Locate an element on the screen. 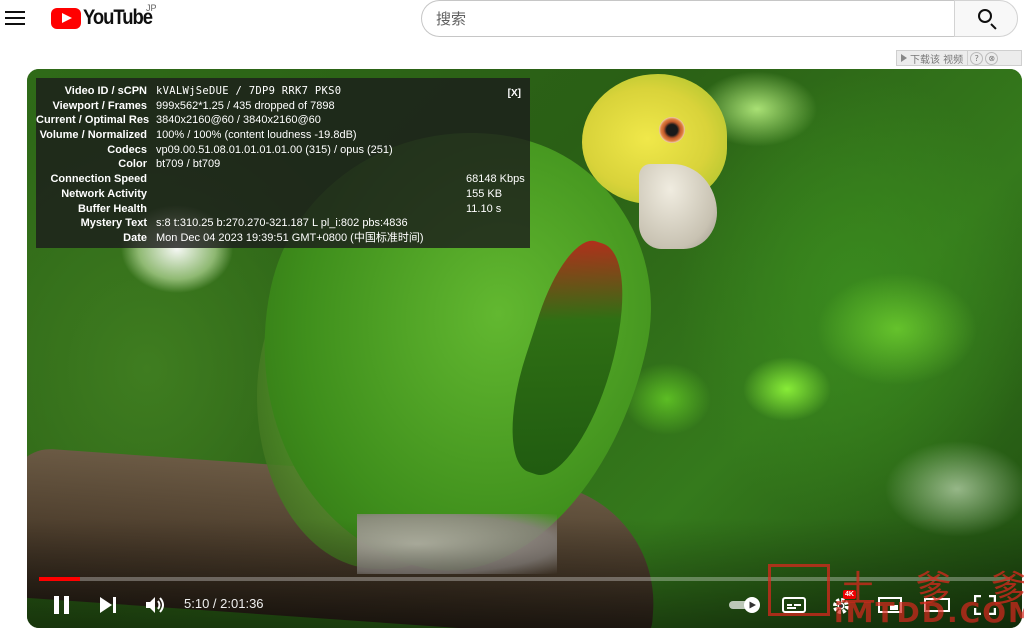 The image size is (1024, 631). stats-label: Codecs is located at coordinates (127, 149).